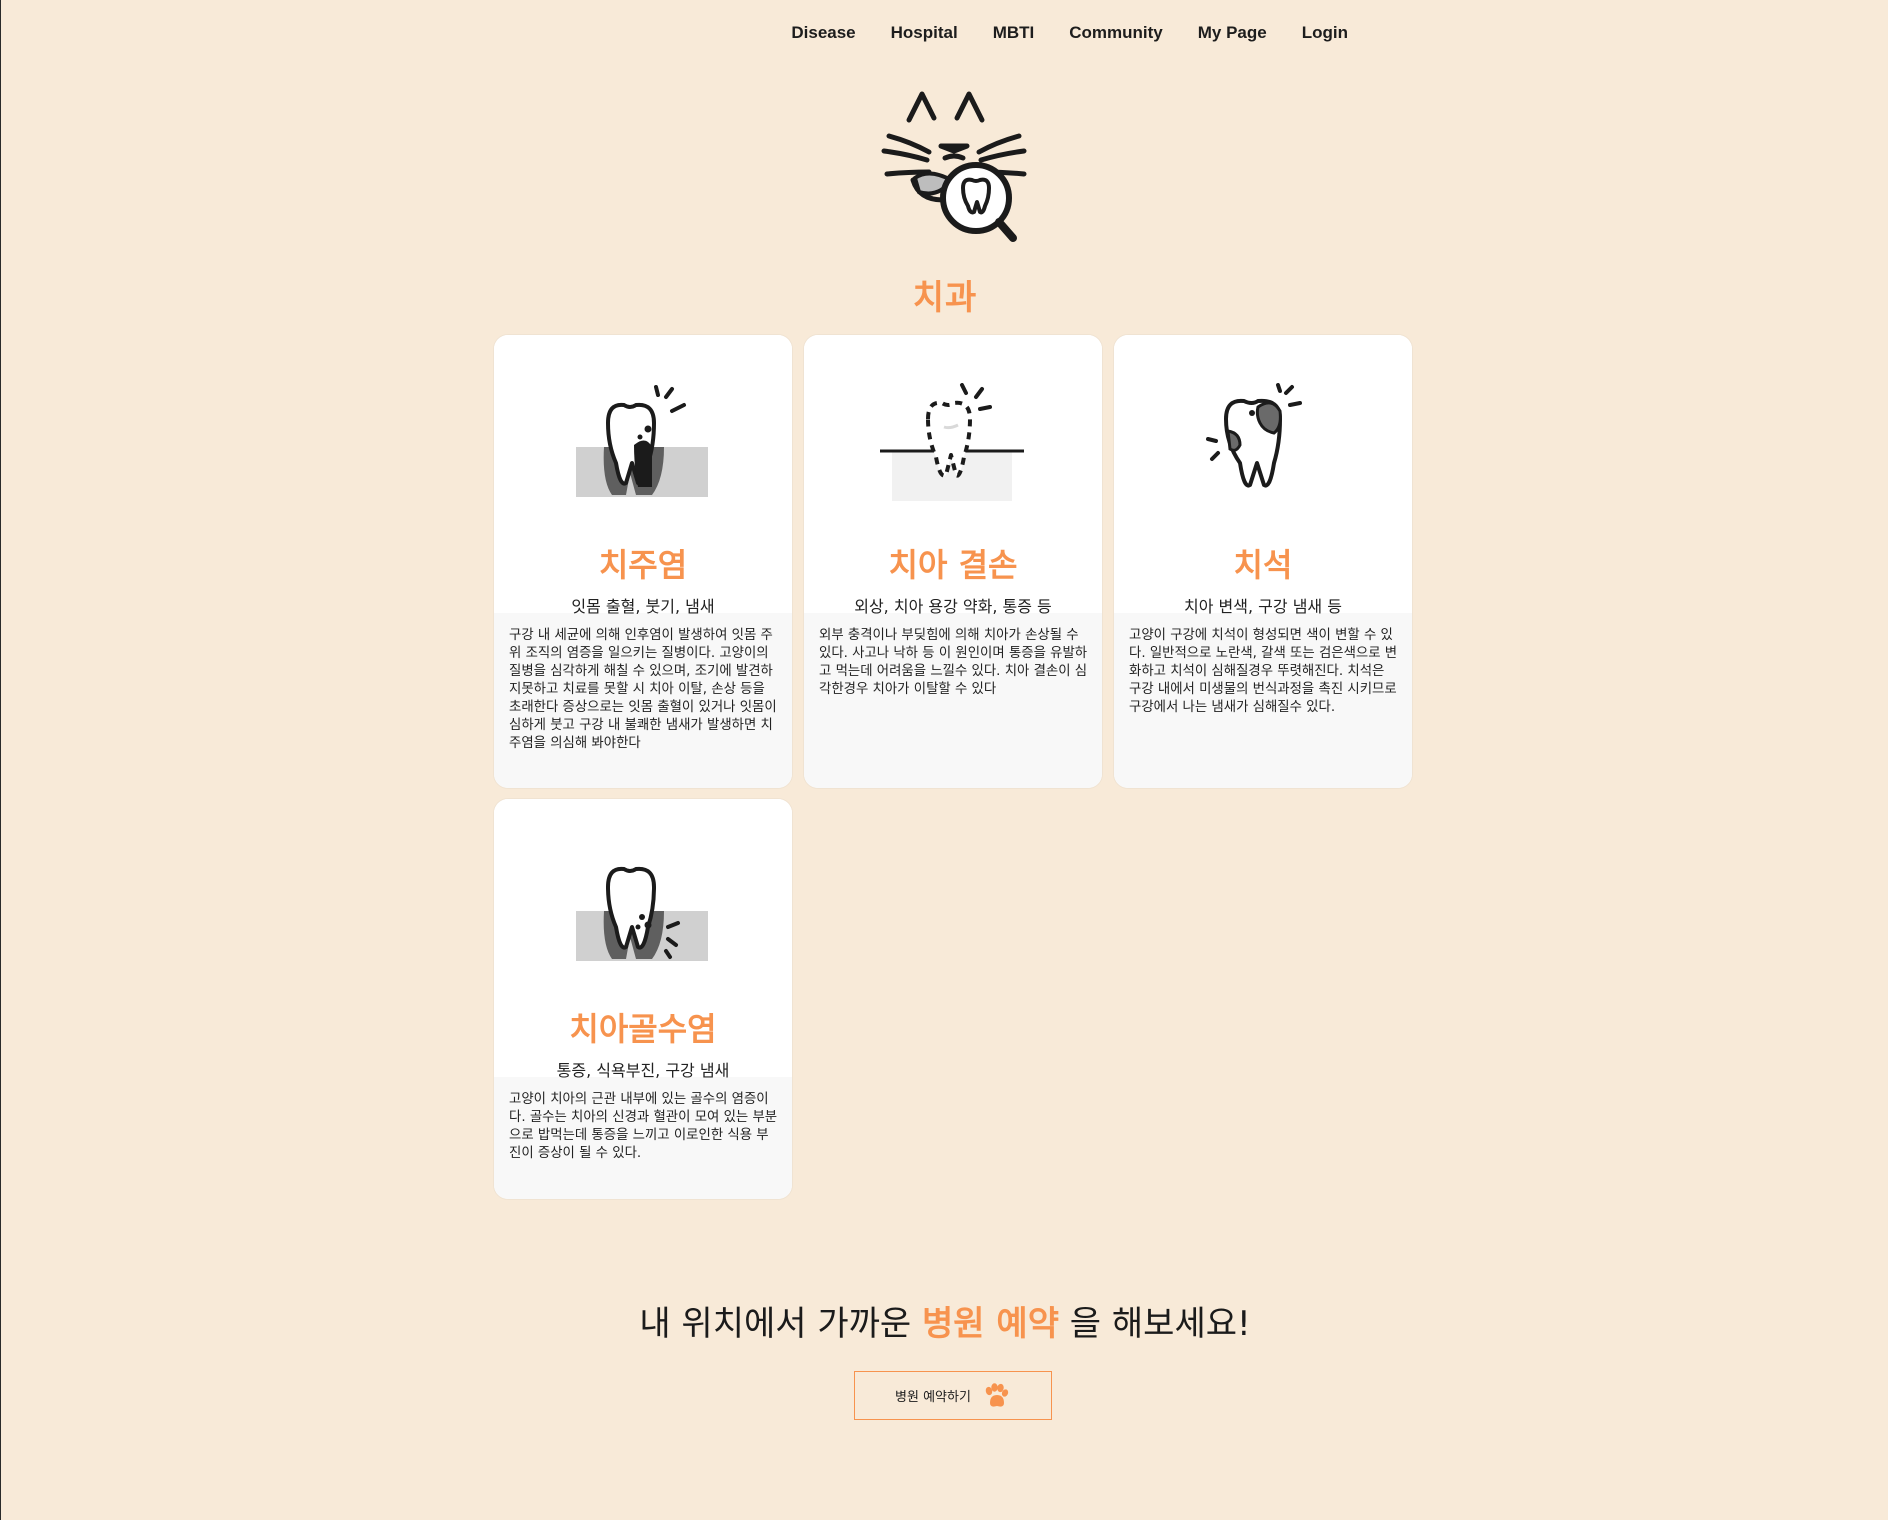 This screenshot has height=1520, width=1888. What do you see at coordinates (643, 565) in the screenshot?
I see `card-title: 치주염` at bounding box center [643, 565].